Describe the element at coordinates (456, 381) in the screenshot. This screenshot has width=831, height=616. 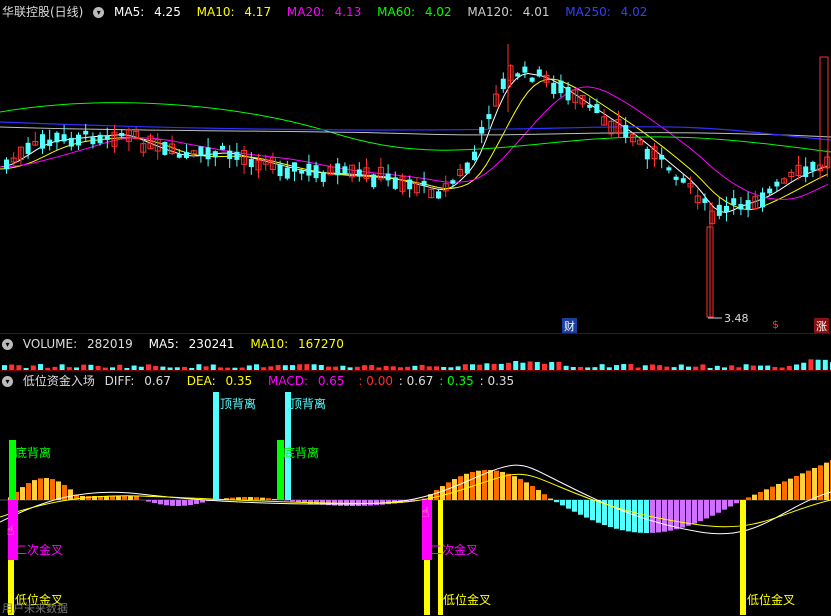
I see `v3-label: : 0.35` at that location.